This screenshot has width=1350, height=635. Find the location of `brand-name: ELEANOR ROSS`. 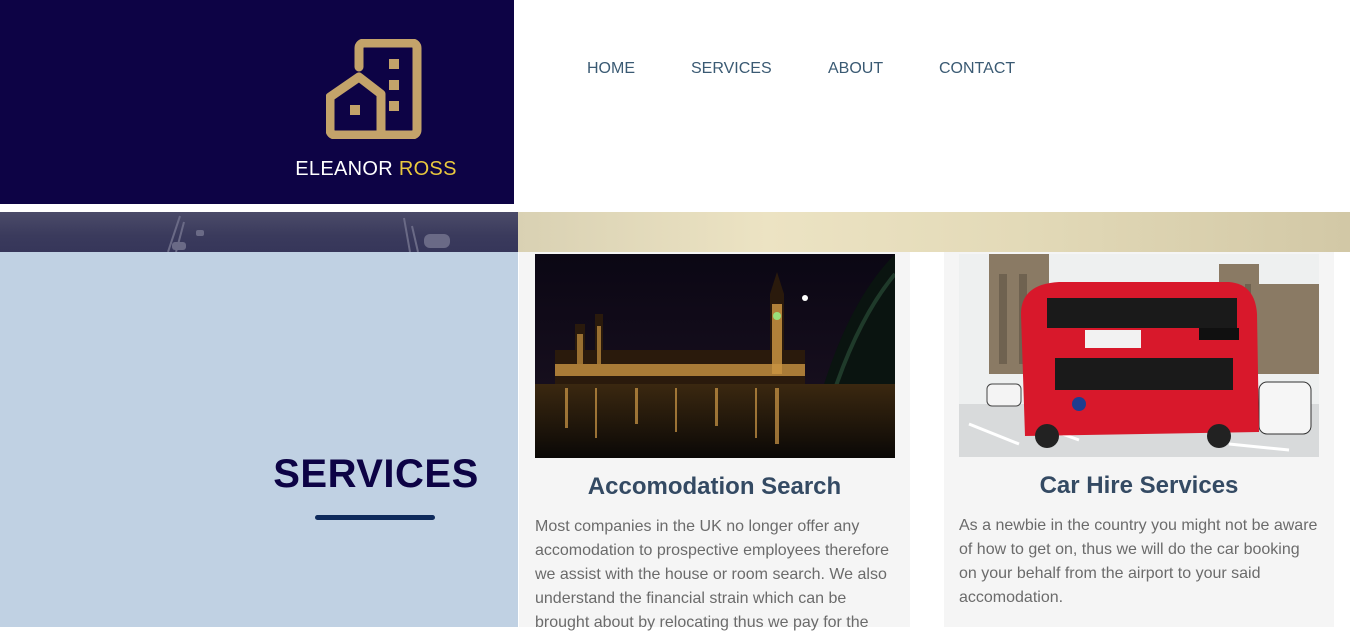

brand-name: ELEANOR ROSS is located at coordinates (376, 169).